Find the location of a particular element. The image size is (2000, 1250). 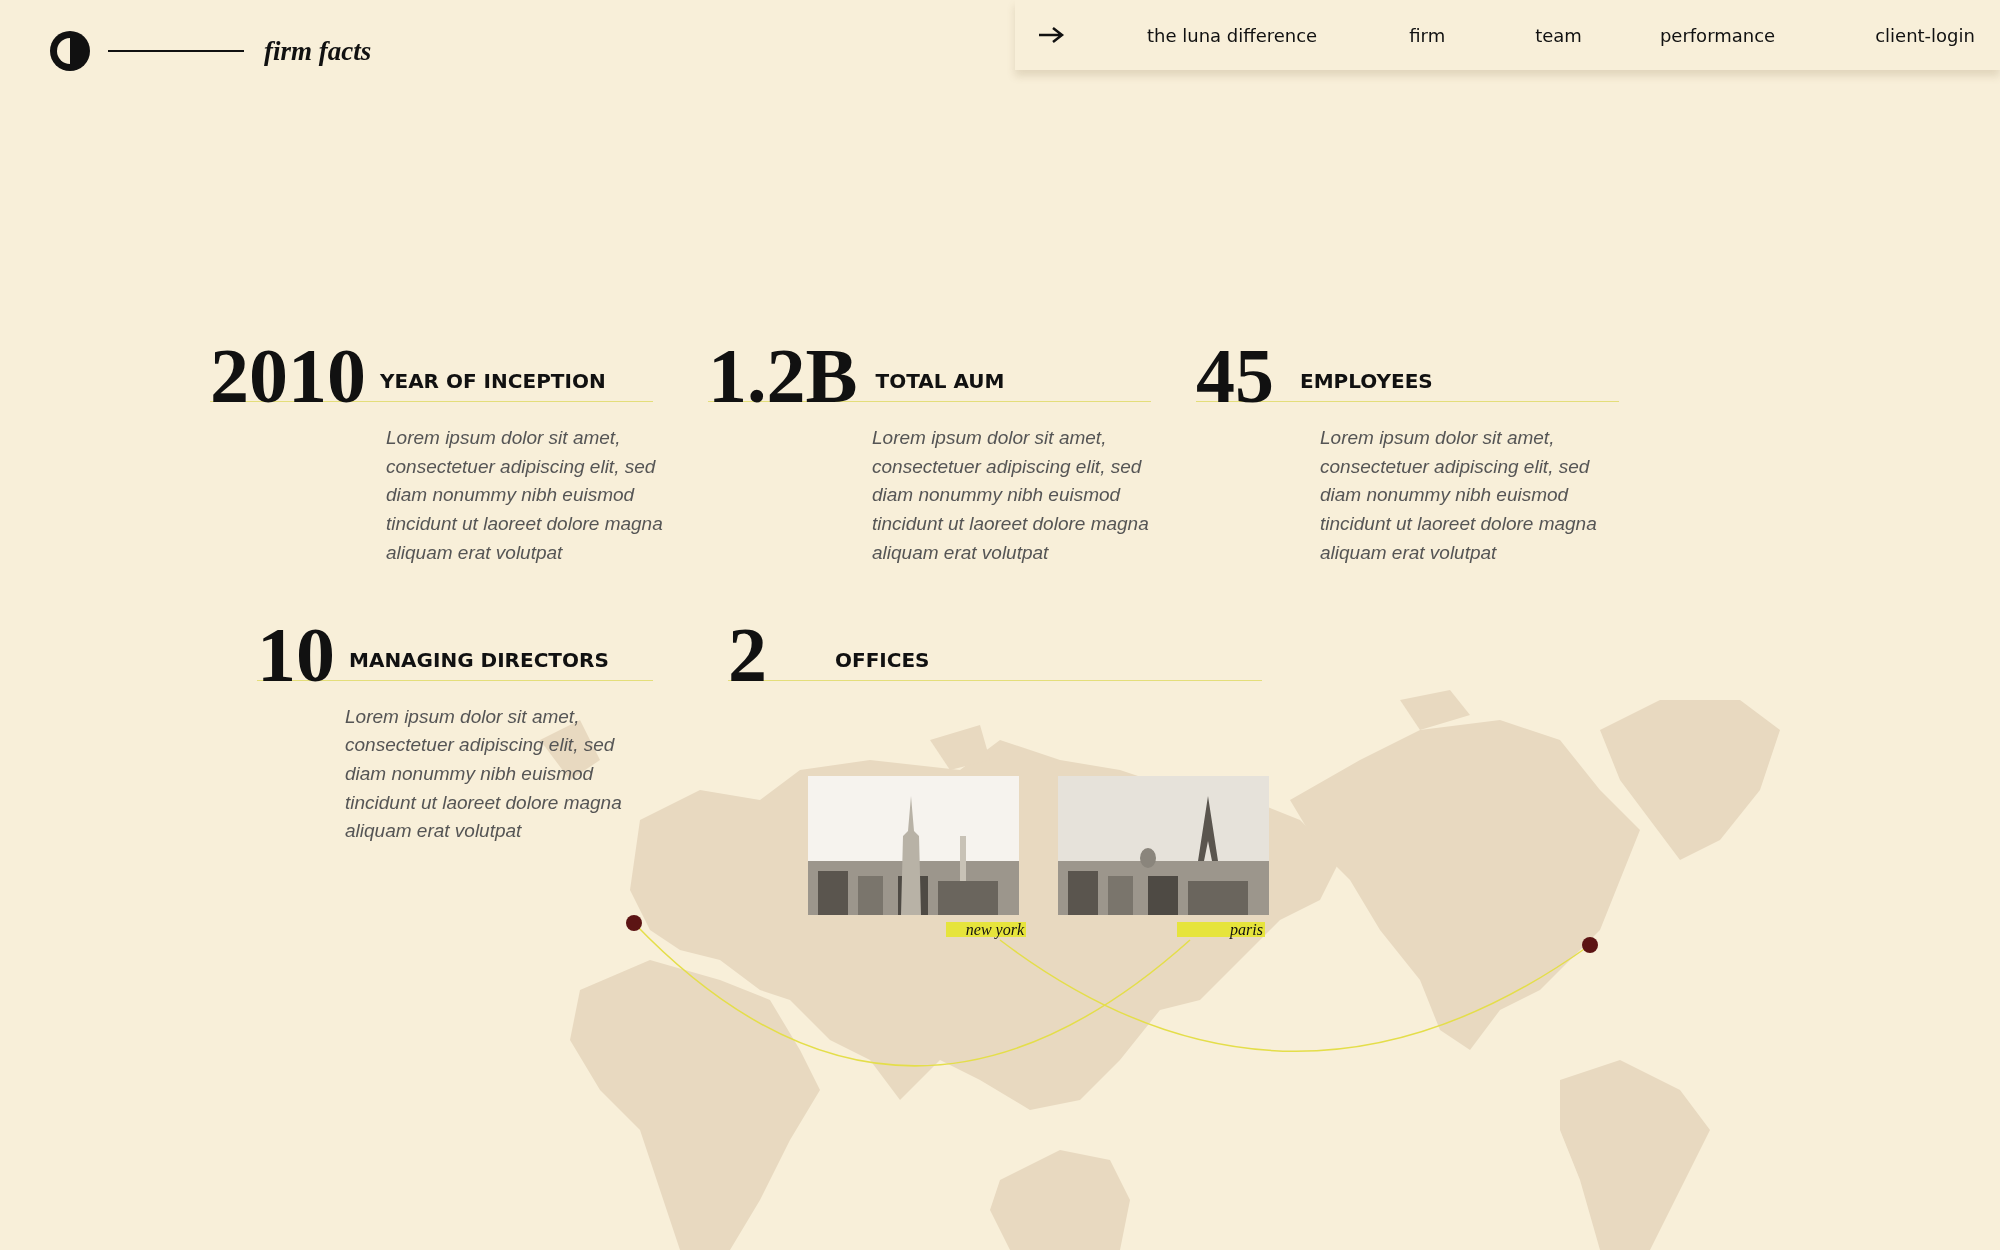

logo-icon is located at coordinates (70, 51).